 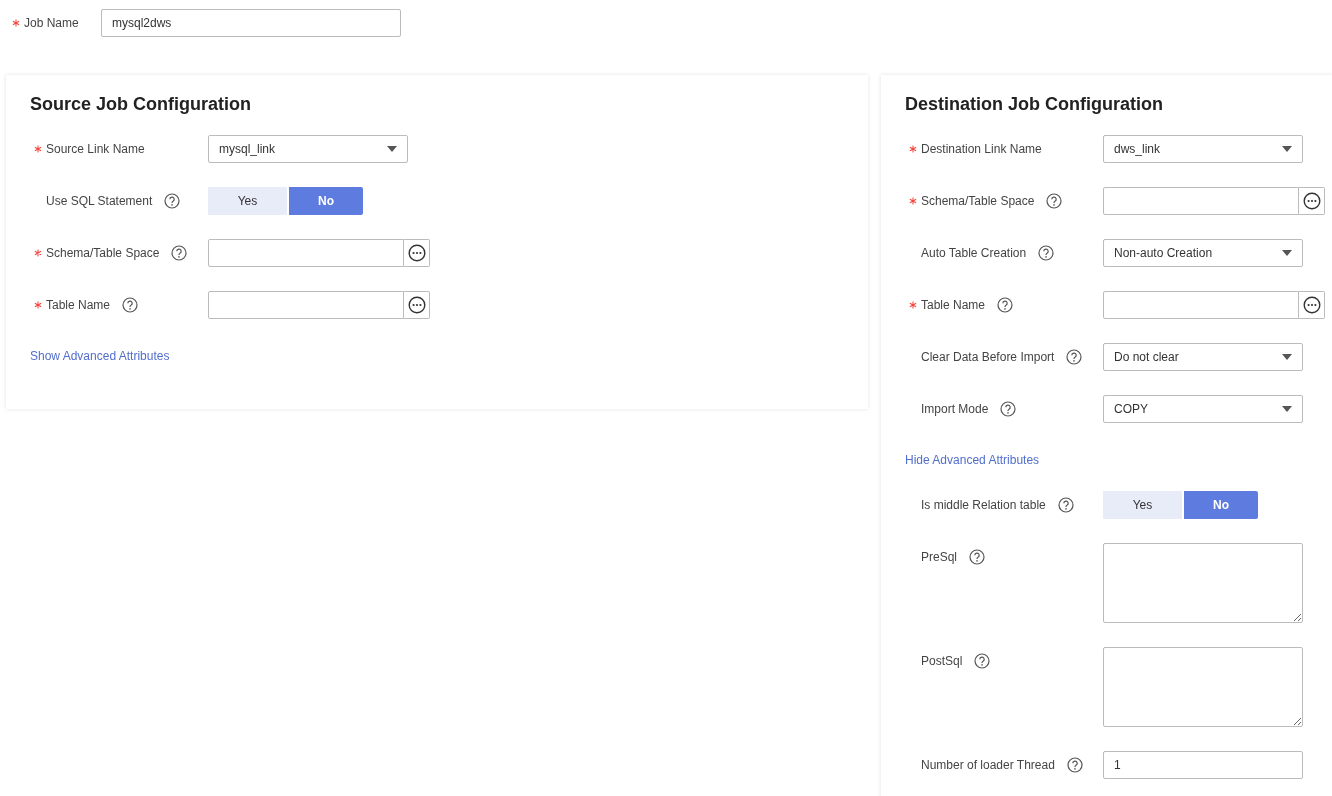 I want to click on field-label: PreSql, so click(x=939, y=557).